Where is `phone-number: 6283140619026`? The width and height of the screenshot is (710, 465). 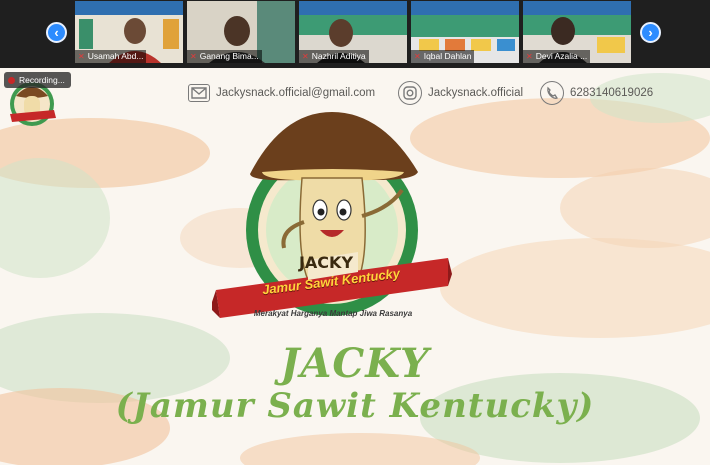 phone-number: 6283140619026 is located at coordinates (612, 93).